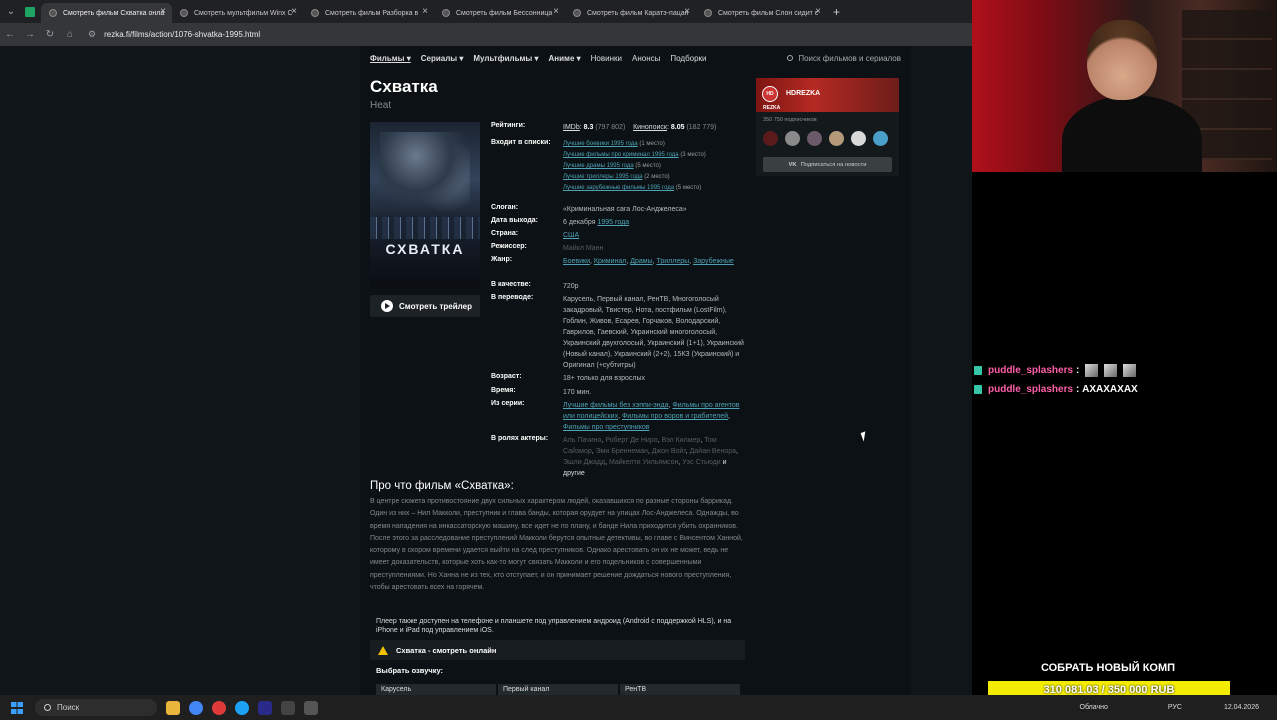 This screenshot has width=1277, height=720. Describe the element at coordinates (630, 13) in the screenshot. I see `browser-tab: Смотреть фильм Каратэ-пацан ×` at that location.